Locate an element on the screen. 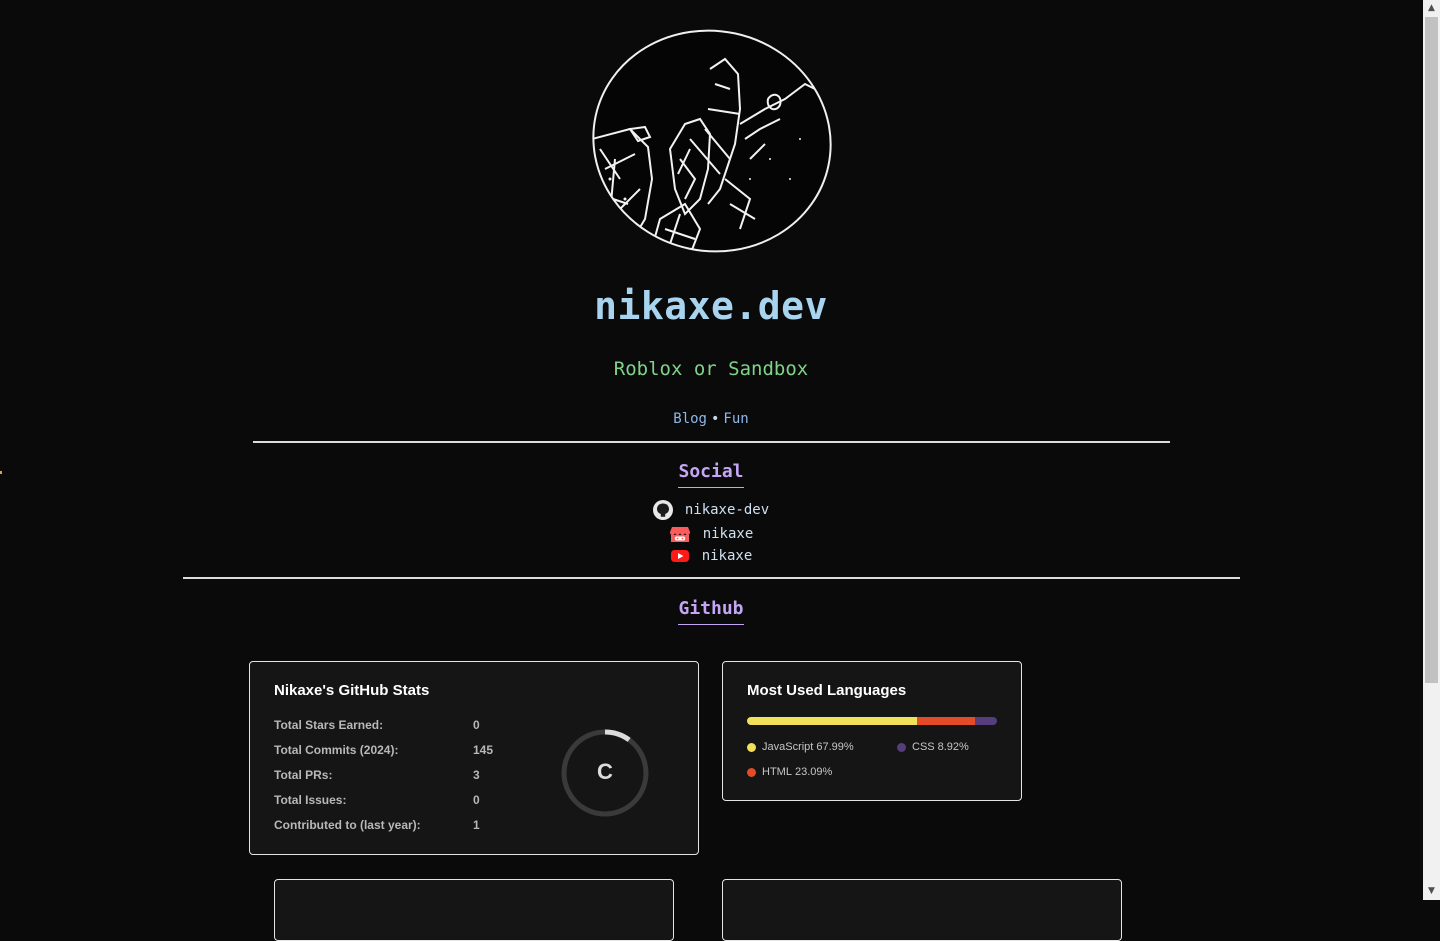  languages-bar is located at coordinates (872, 721).